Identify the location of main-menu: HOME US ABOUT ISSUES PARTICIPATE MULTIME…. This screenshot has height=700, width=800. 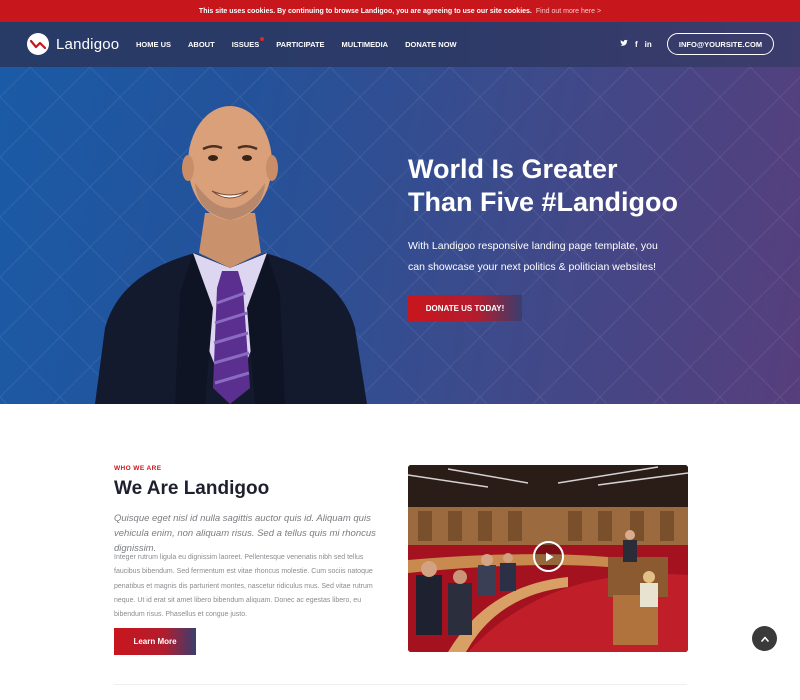
(305, 44).